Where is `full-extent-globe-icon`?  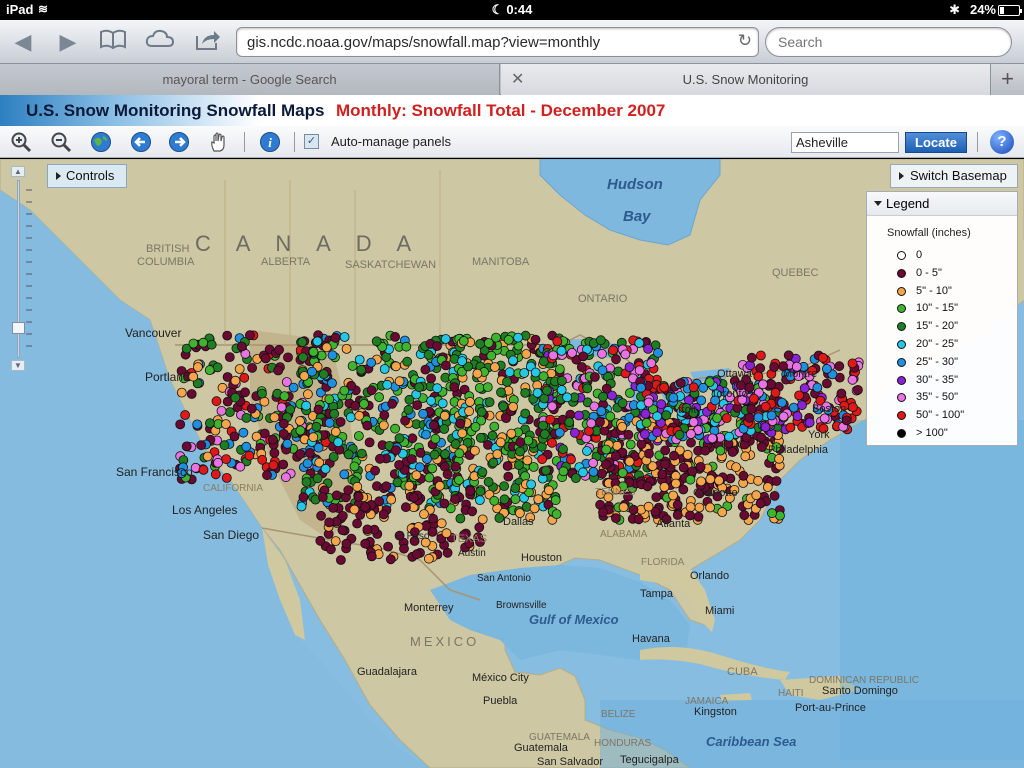
full-extent-globe-icon is located at coordinates (101, 142).